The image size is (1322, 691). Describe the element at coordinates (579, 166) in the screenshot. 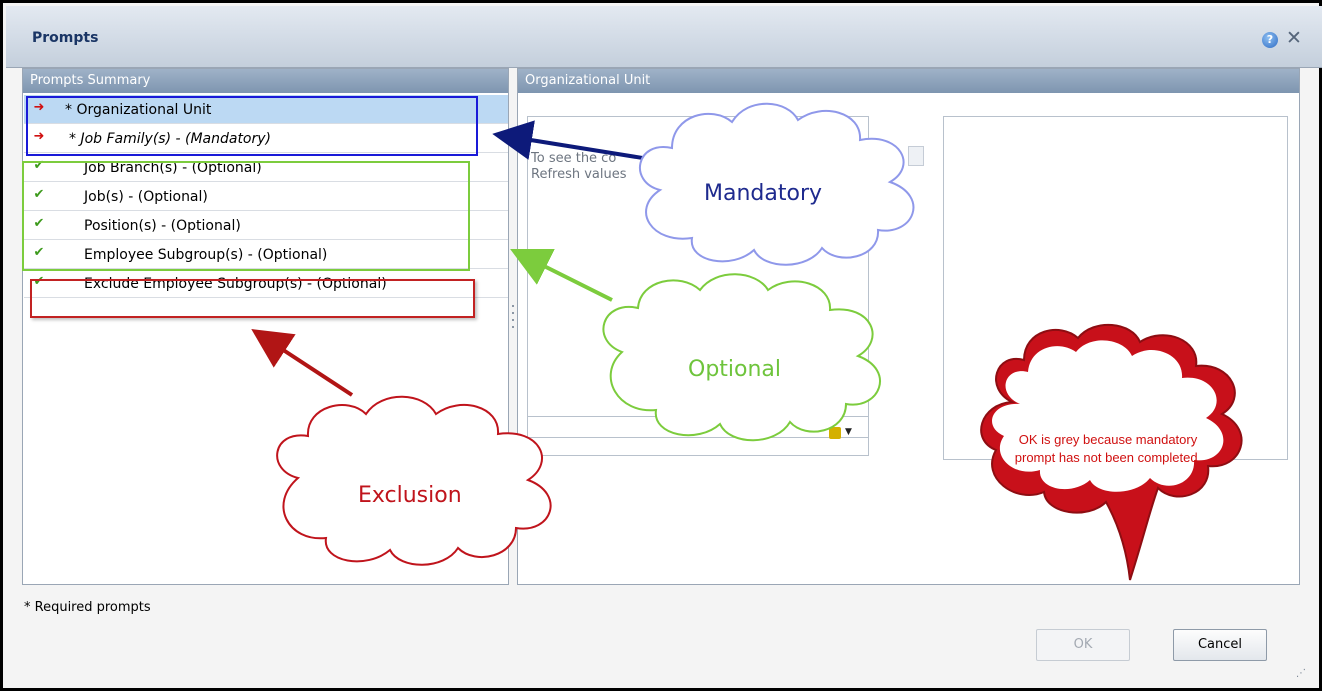

I see `list-hint-text: To see the co Refresh values` at that location.